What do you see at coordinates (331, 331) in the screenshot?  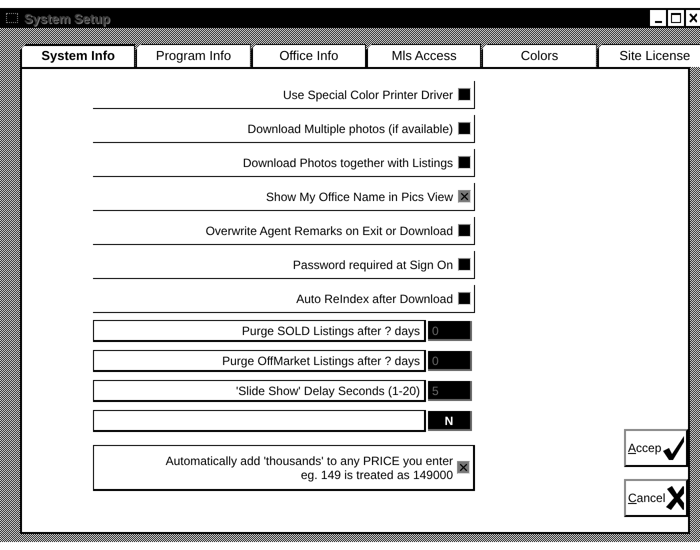 I see `field-label: Purge SOLD Listings after ? days` at bounding box center [331, 331].